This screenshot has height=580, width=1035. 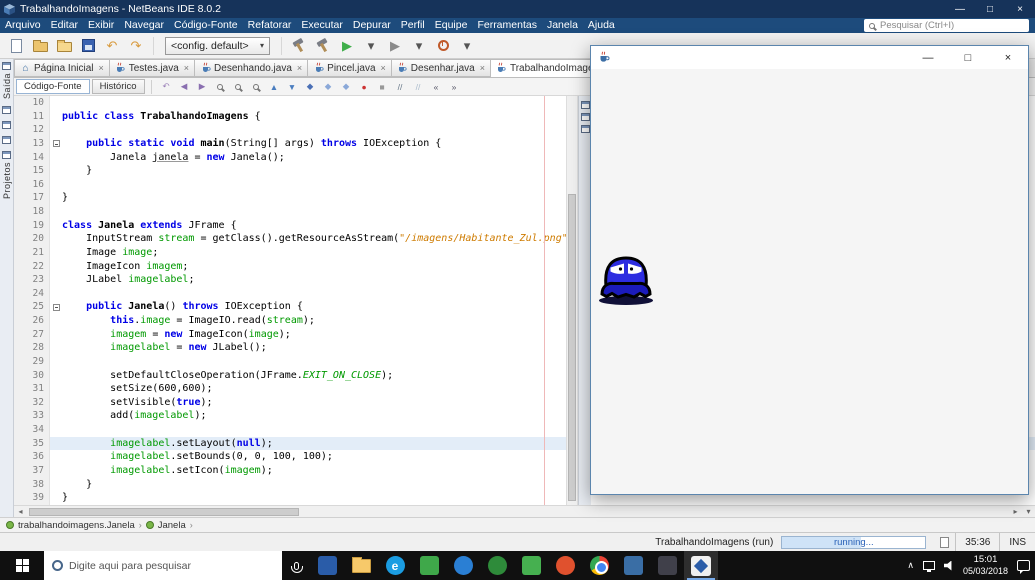 What do you see at coordinates (418, 86) in the screenshot?
I see `uncomment-icon: //` at bounding box center [418, 86].